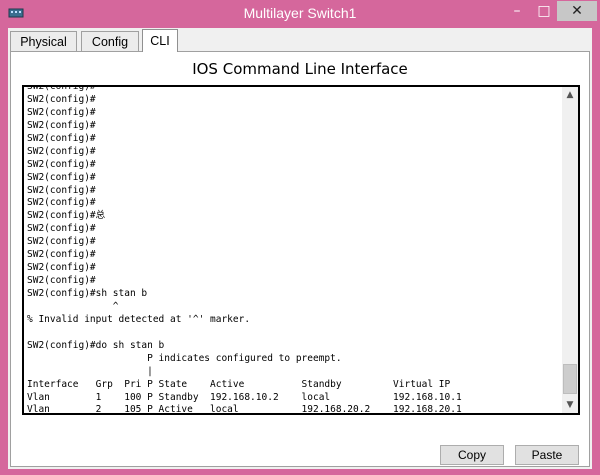 The width and height of the screenshot is (600, 475). Describe the element at coordinates (43, 41) in the screenshot. I see `tab-physical: Physical` at that location.